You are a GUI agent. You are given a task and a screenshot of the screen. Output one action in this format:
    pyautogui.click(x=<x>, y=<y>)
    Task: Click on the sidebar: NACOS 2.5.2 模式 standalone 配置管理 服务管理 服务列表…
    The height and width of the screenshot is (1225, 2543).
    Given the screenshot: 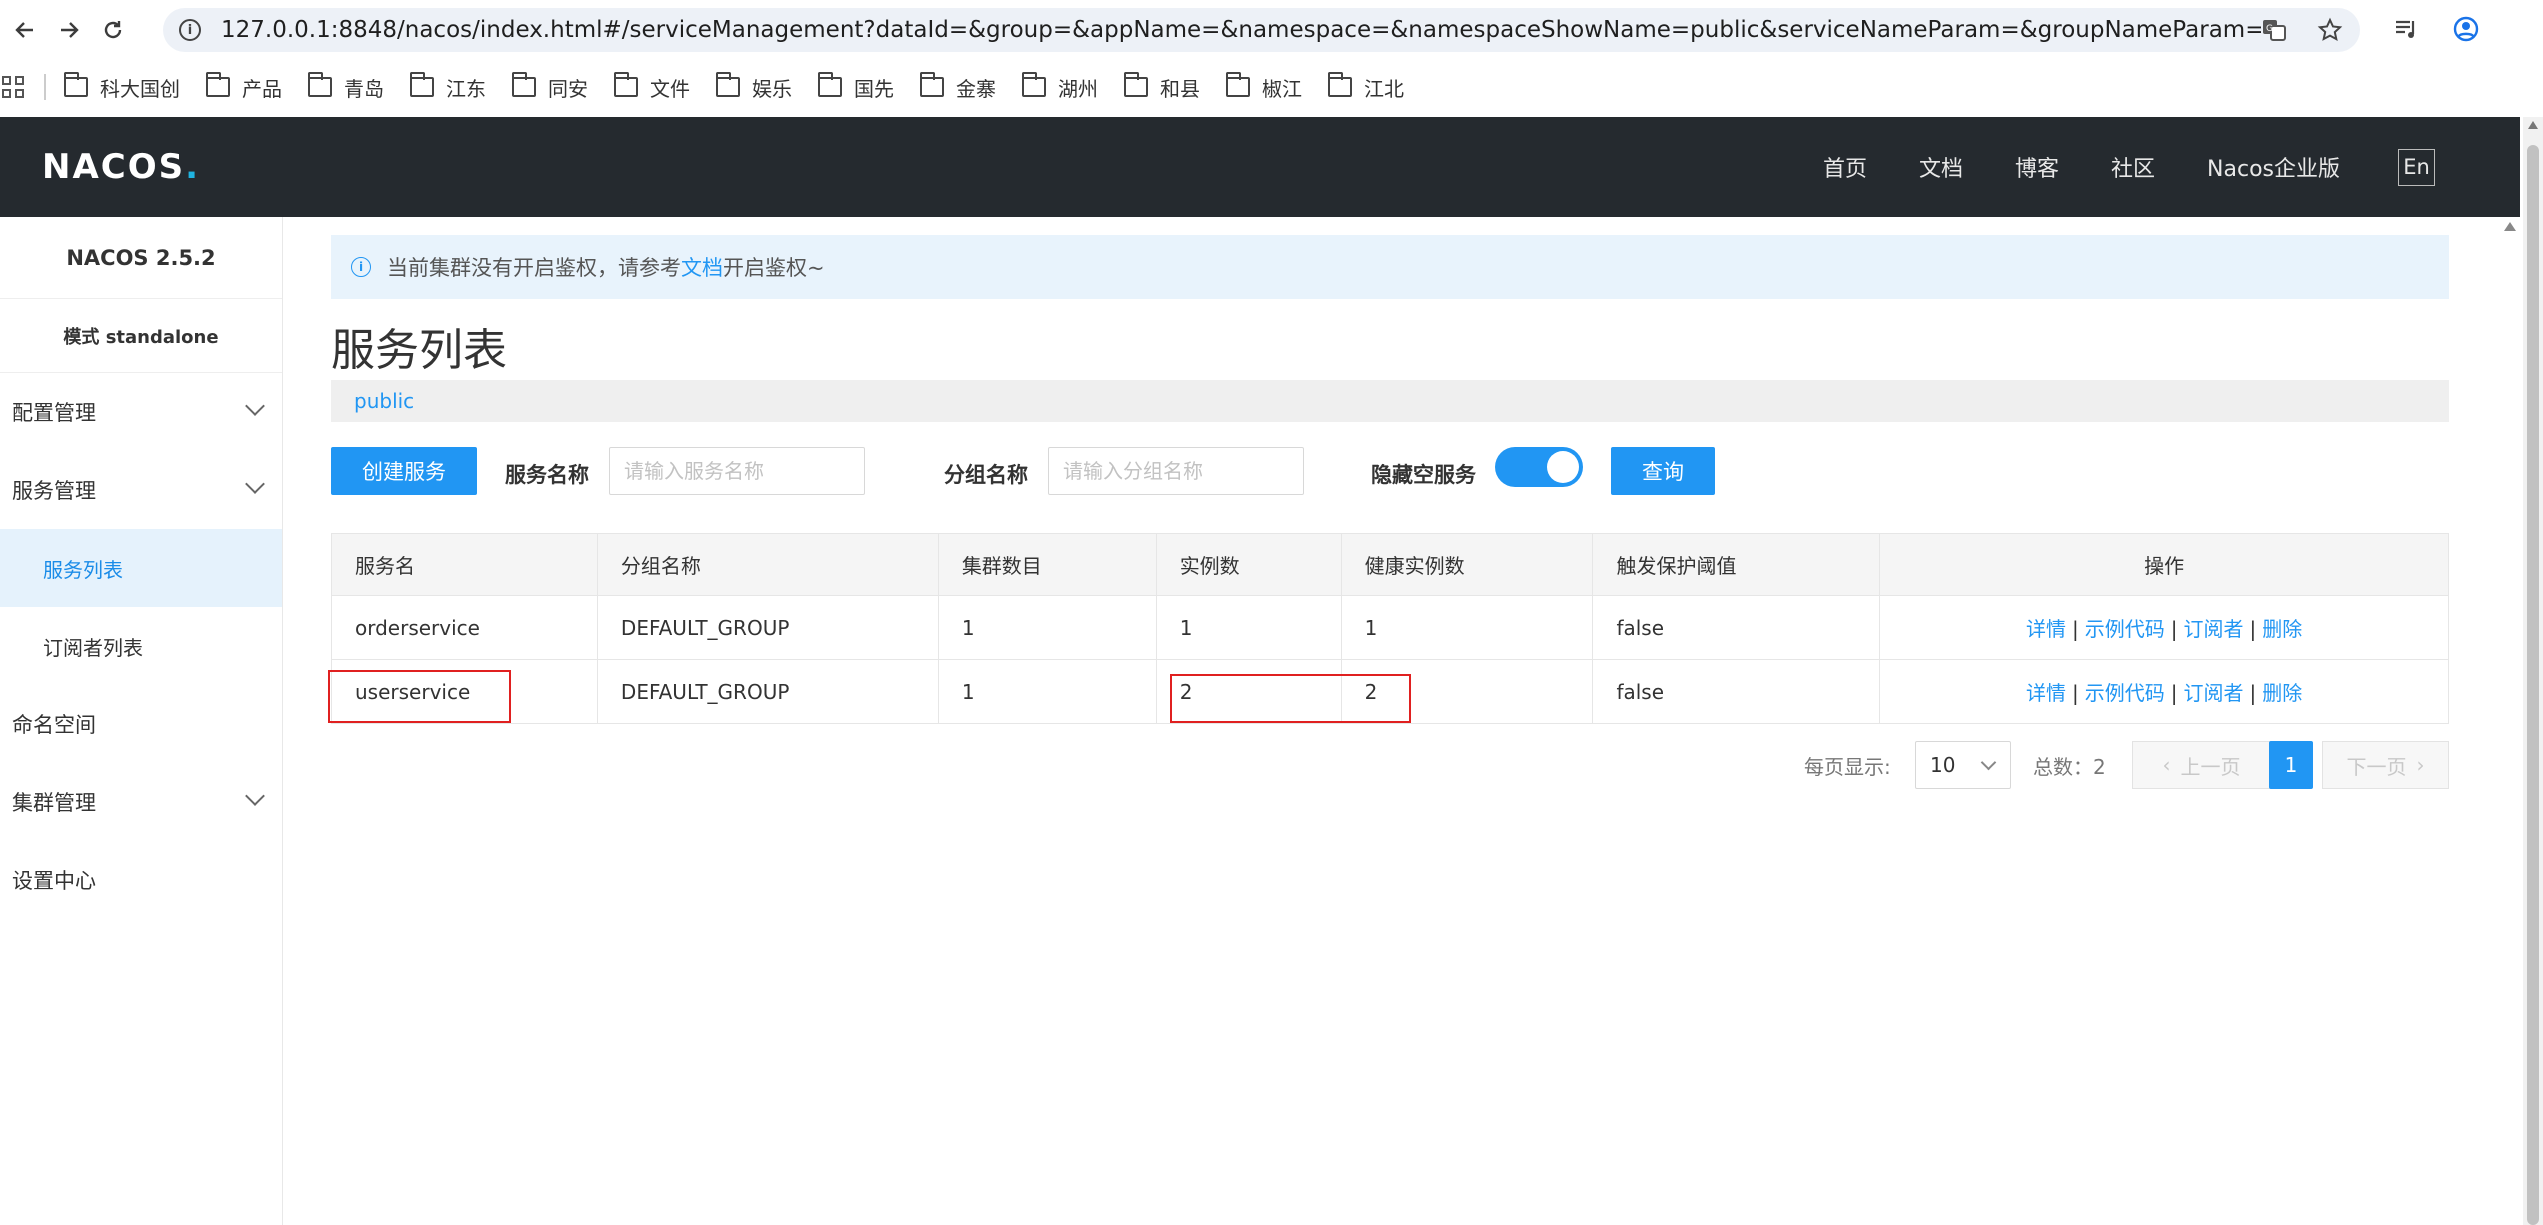 What is the action you would take?
    pyautogui.click(x=141, y=721)
    